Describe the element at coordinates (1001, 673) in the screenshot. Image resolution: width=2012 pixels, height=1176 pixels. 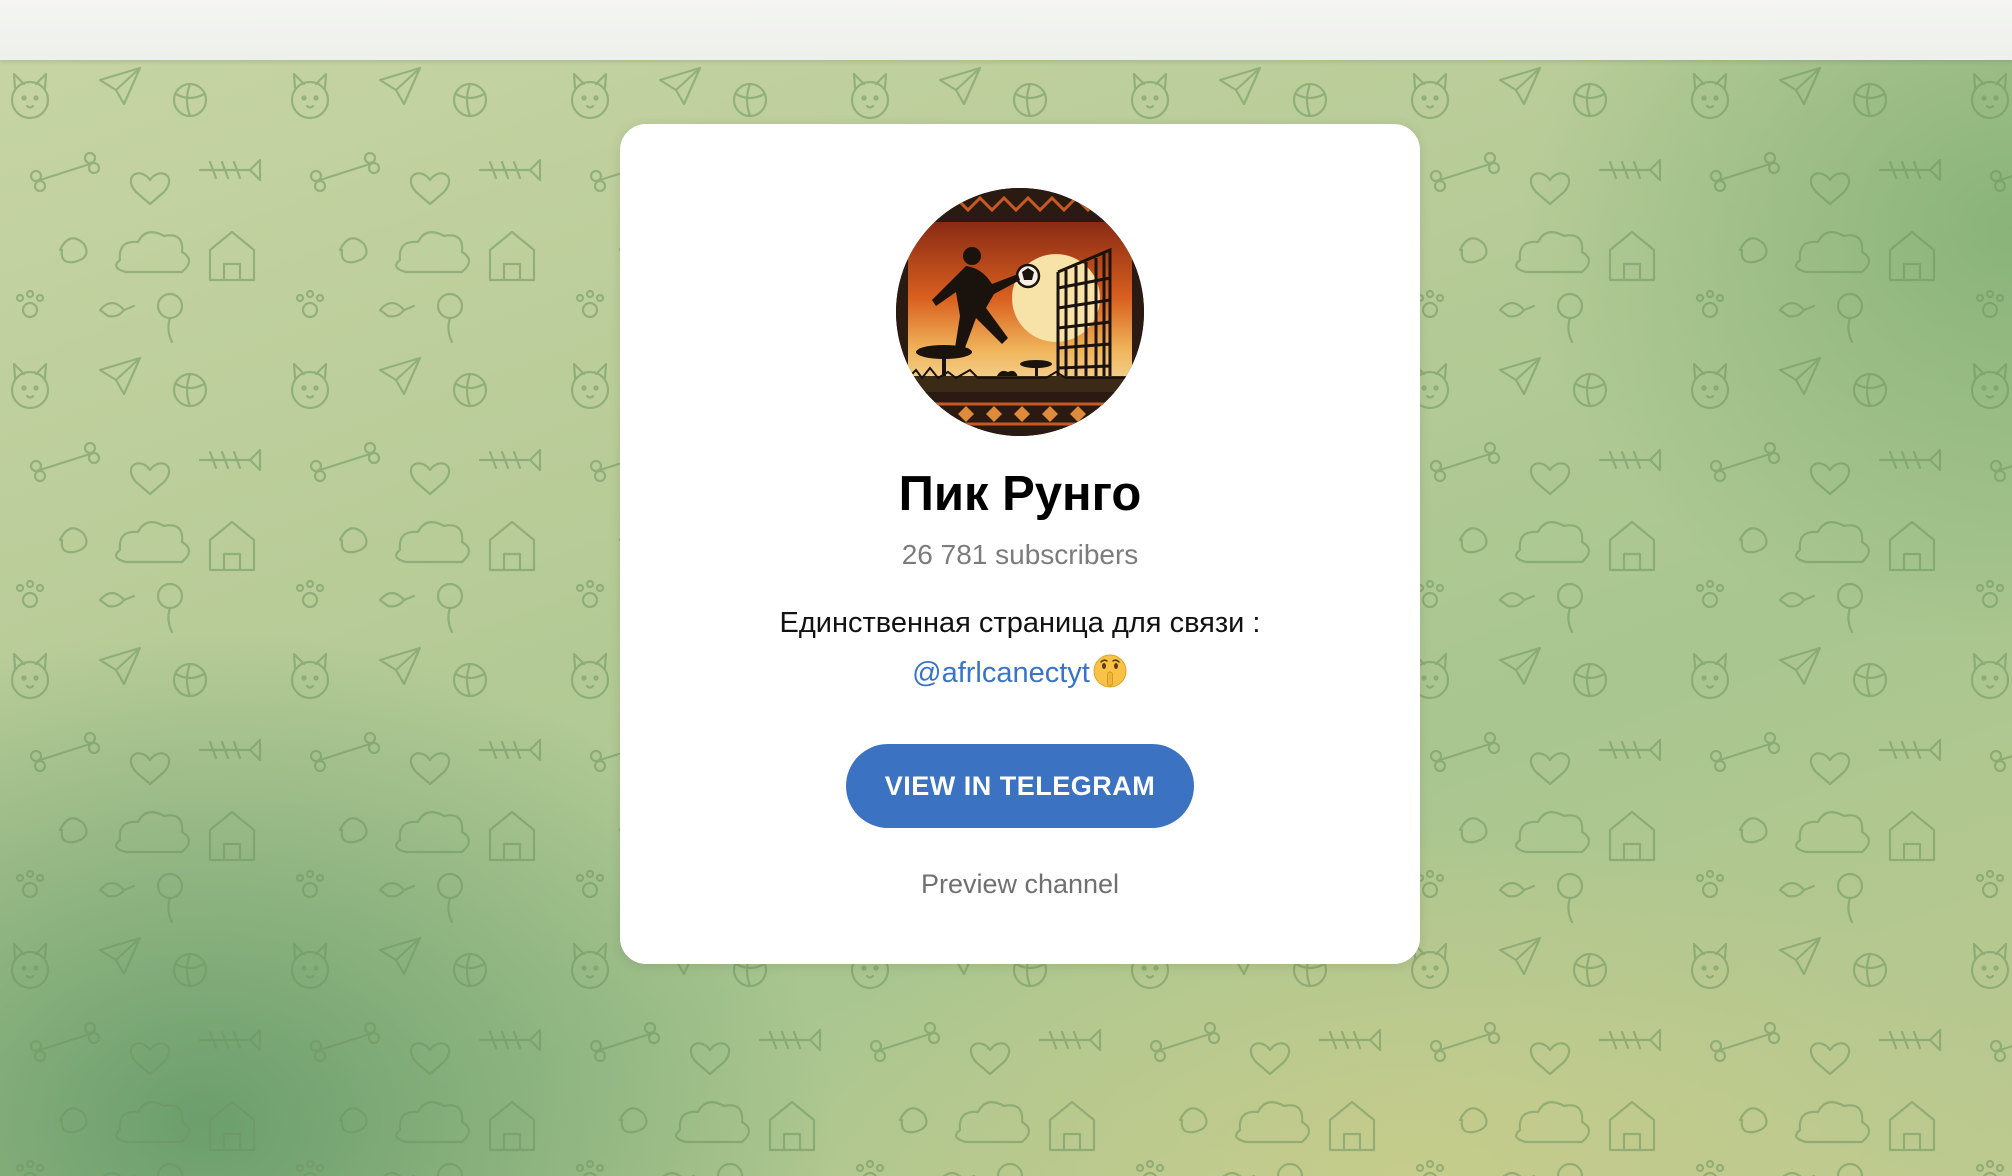
I see `mention-link: @afrlcanectyt` at that location.